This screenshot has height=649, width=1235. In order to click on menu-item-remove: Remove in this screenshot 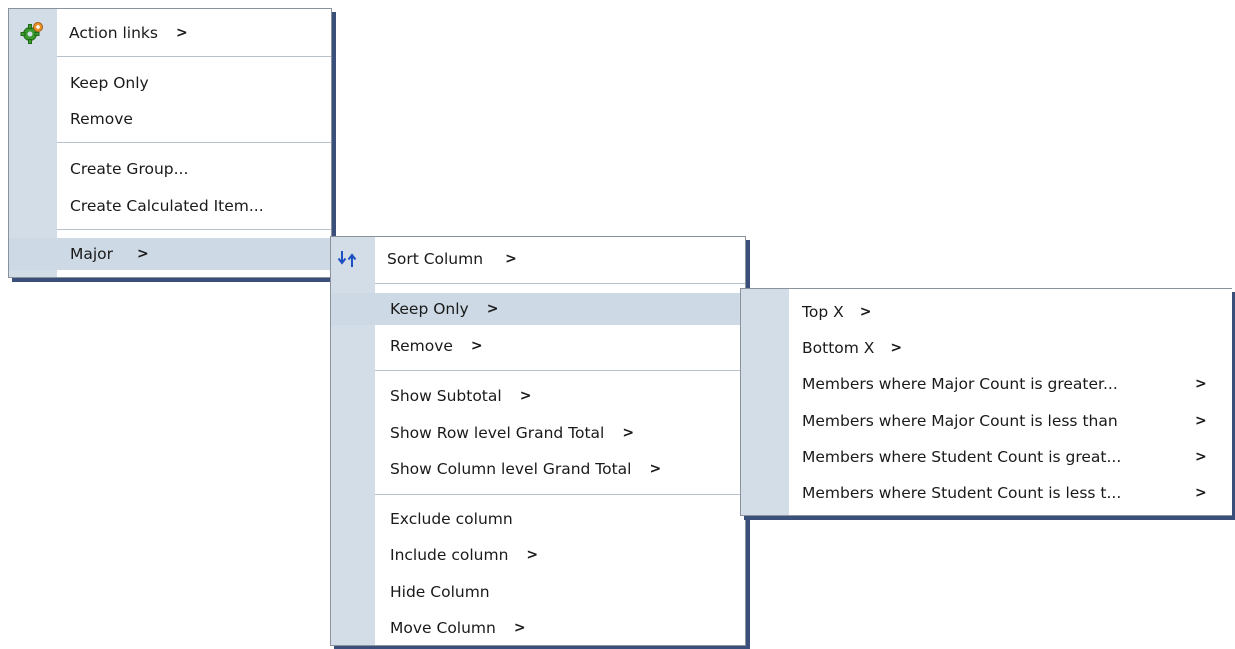, I will do `click(170, 119)`.